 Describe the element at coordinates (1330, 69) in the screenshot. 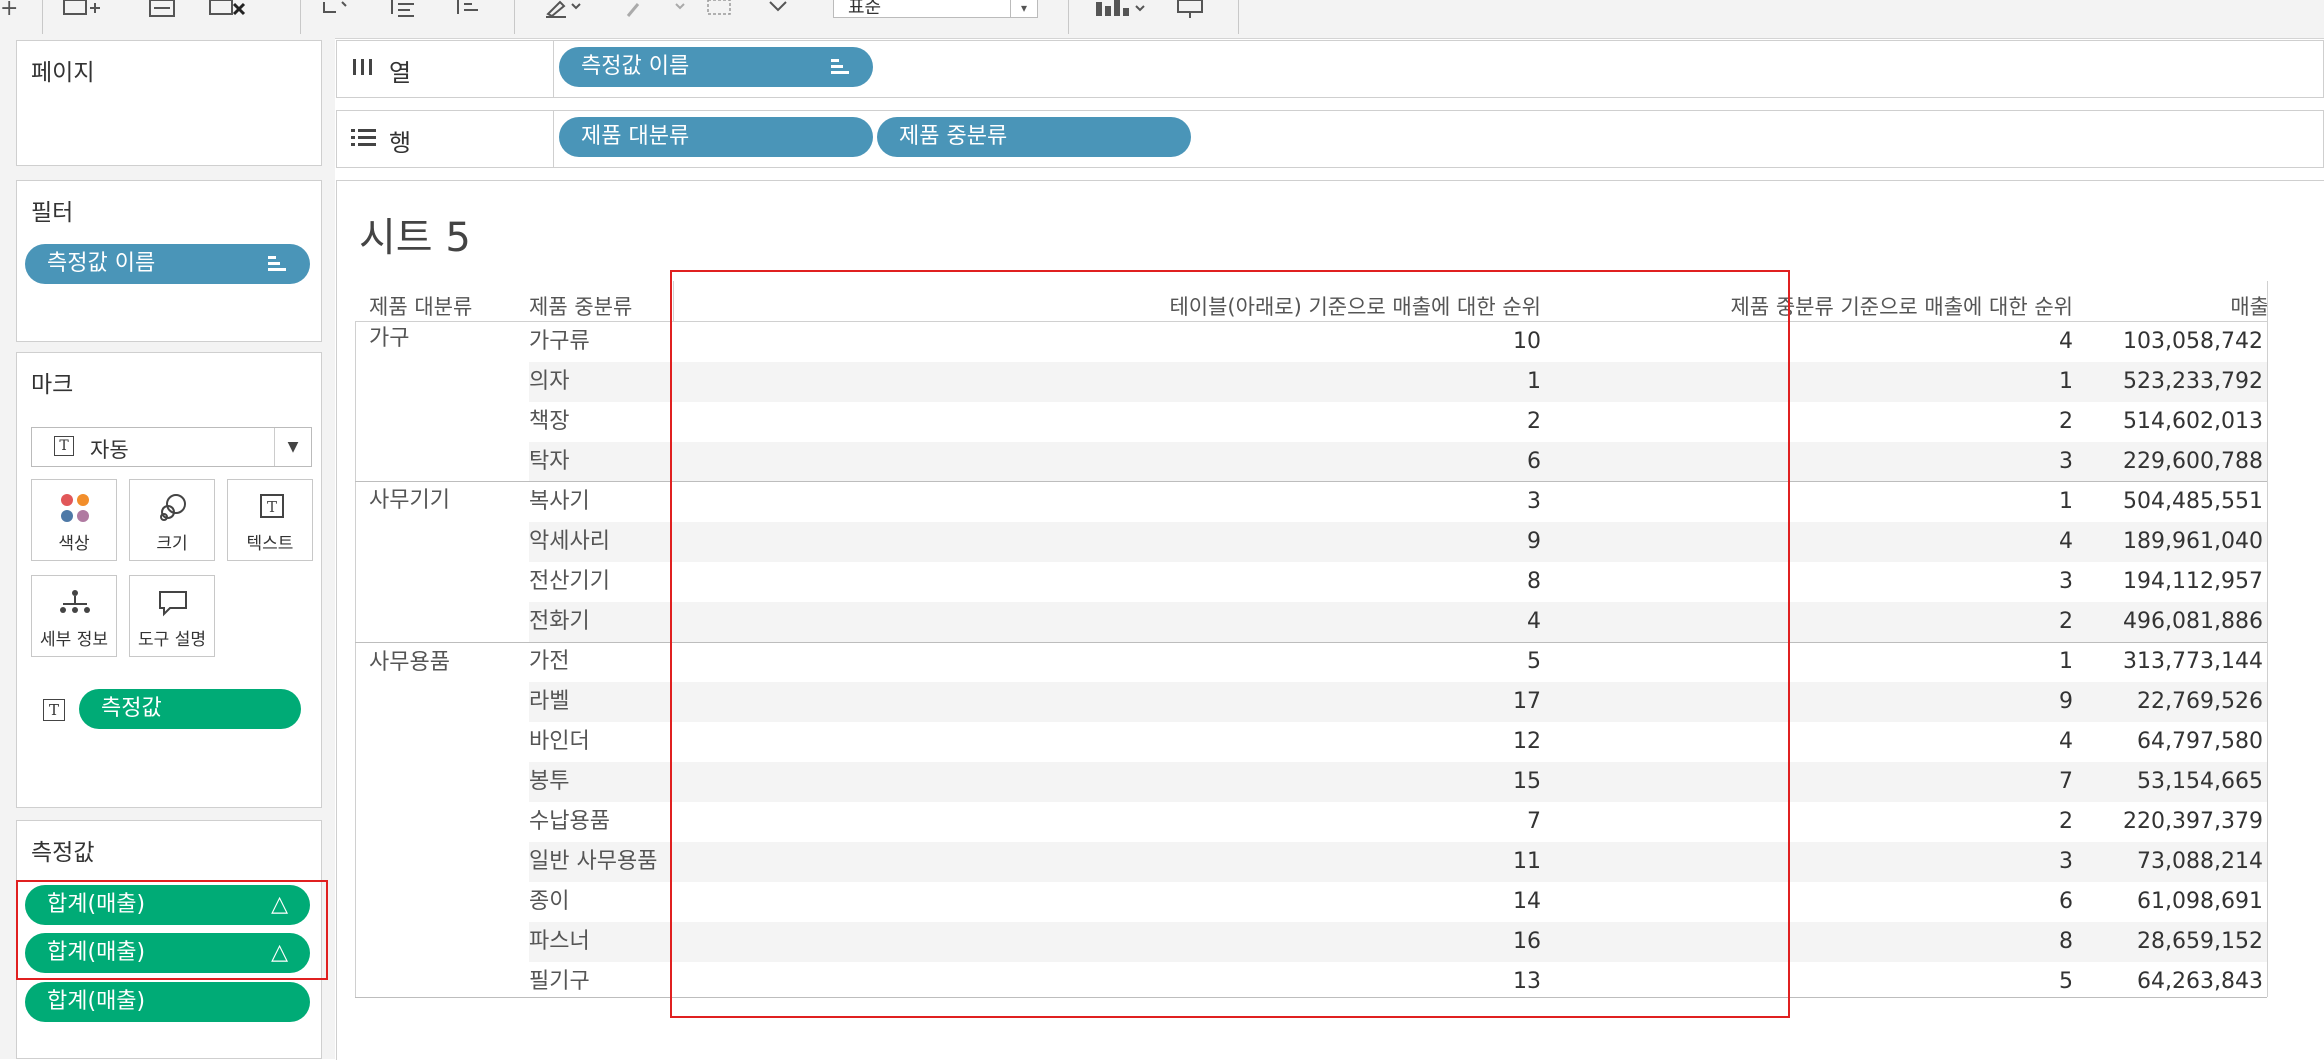

I see `columns-shelf: 열 측정값 이름` at that location.